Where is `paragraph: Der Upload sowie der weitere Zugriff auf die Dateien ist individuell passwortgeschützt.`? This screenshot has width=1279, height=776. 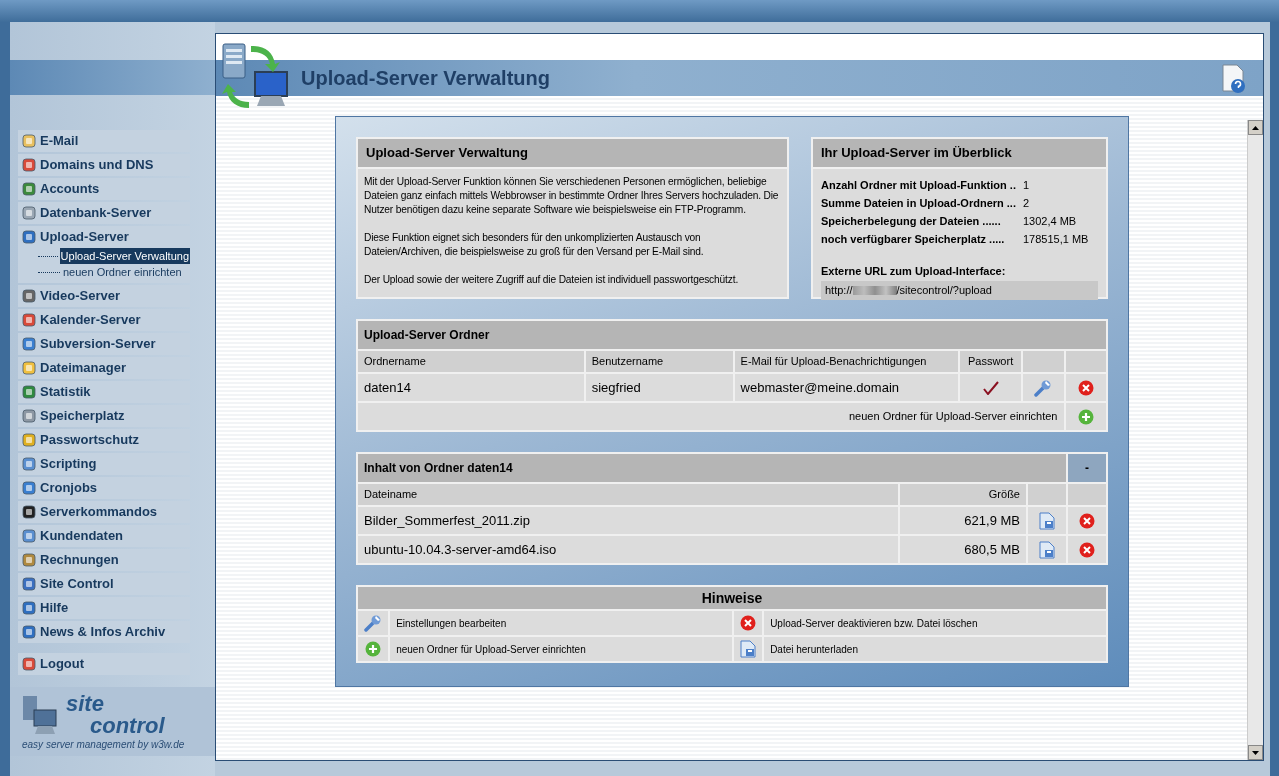
paragraph: Der Upload sowie der weitere Zugriff auf die Dateien ist individuell passwortgeschützt. is located at coordinates (552, 279).